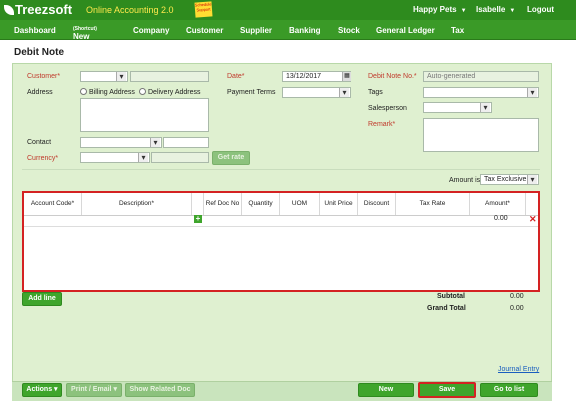 This screenshot has width=576, height=407. I want to click on page-title: Debit Note, so click(39, 52).